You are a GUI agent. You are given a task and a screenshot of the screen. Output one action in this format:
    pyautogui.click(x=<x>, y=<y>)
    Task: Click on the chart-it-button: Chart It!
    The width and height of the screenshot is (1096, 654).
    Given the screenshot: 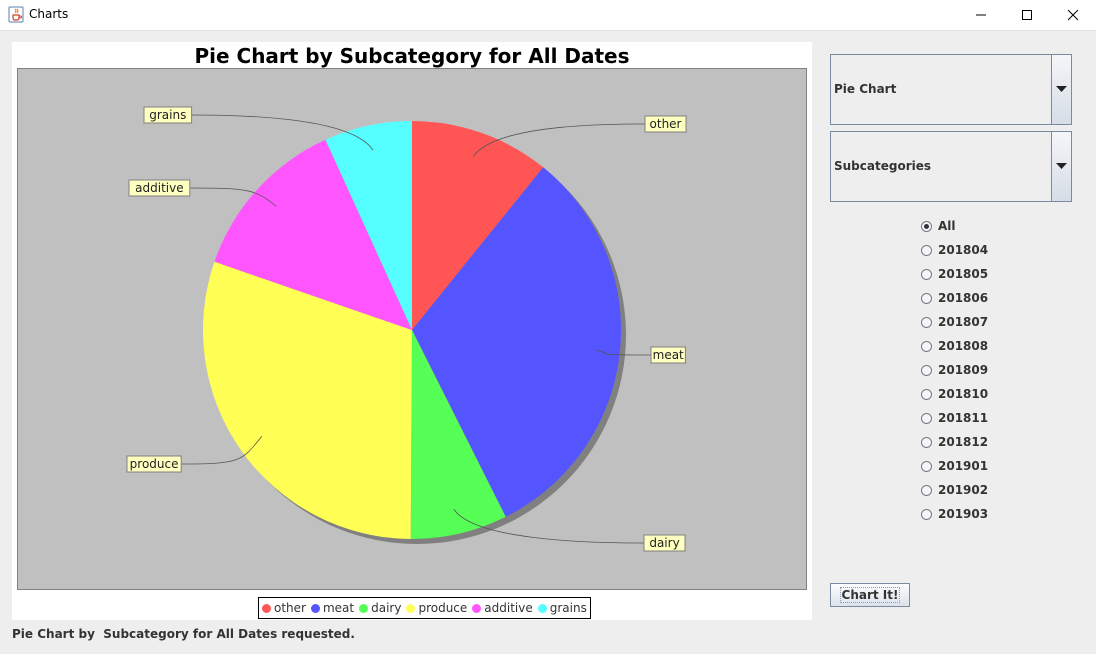 What is the action you would take?
    pyautogui.click(x=870, y=595)
    